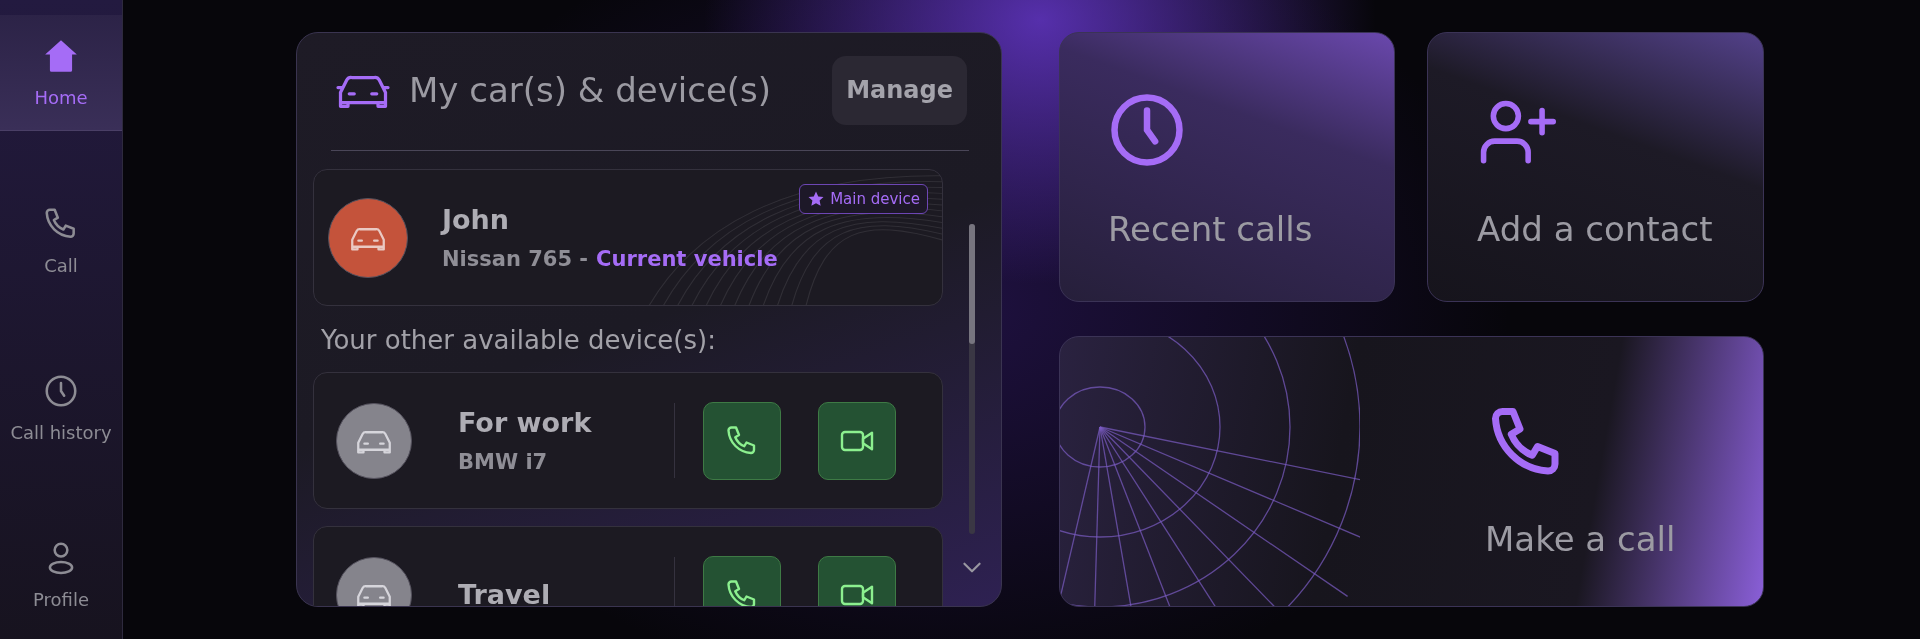 The image size is (1920, 639). I want to click on device-model: Nissan 765 -, so click(515, 259).